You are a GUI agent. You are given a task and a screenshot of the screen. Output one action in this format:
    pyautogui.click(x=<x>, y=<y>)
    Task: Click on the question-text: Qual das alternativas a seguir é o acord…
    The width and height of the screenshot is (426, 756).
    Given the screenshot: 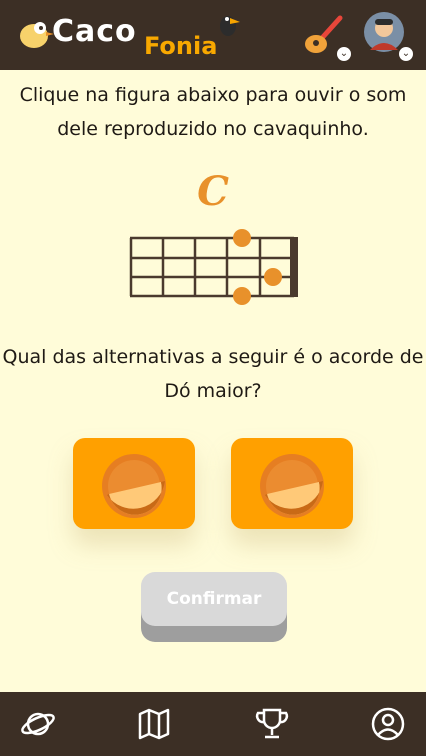 What is the action you would take?
    pyautogui.click(x=213, y=374)
    